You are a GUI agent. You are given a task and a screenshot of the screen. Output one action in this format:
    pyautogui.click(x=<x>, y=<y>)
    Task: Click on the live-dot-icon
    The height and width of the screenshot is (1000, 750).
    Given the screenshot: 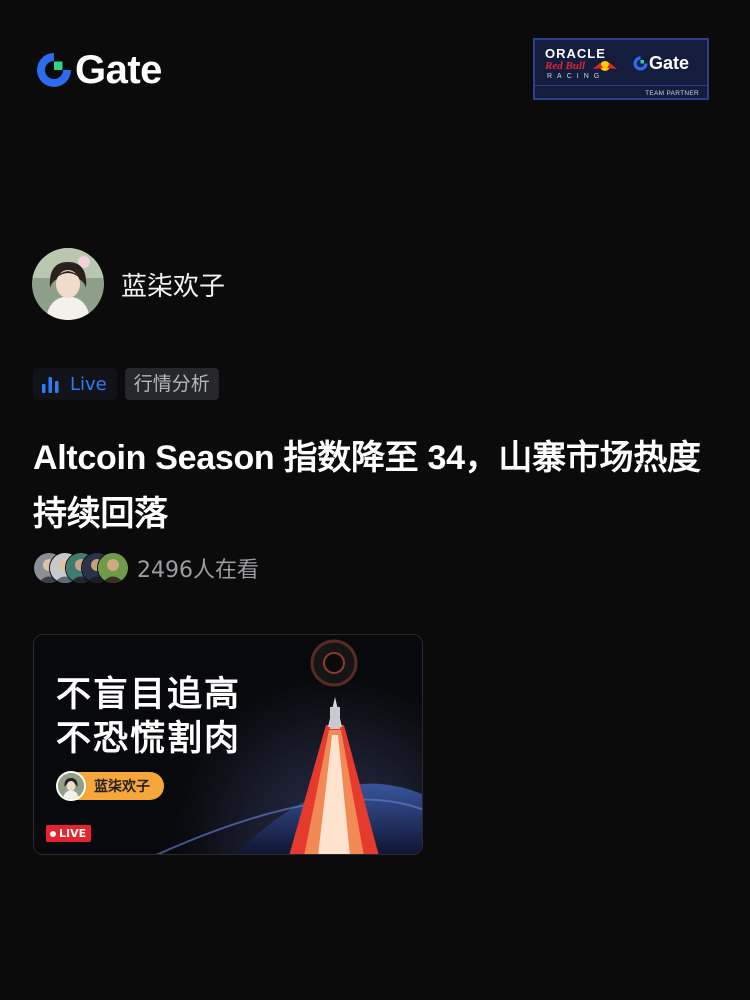 What is the action you would take?
    pyautogui.click(x=53, y=833)
    